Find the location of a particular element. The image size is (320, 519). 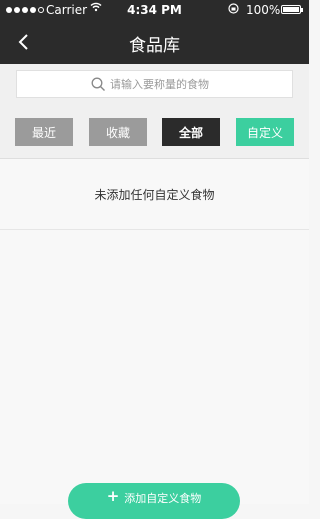

category-tabs: 最近 收藏 全部 自定义 is located at coordinates (154, 132).